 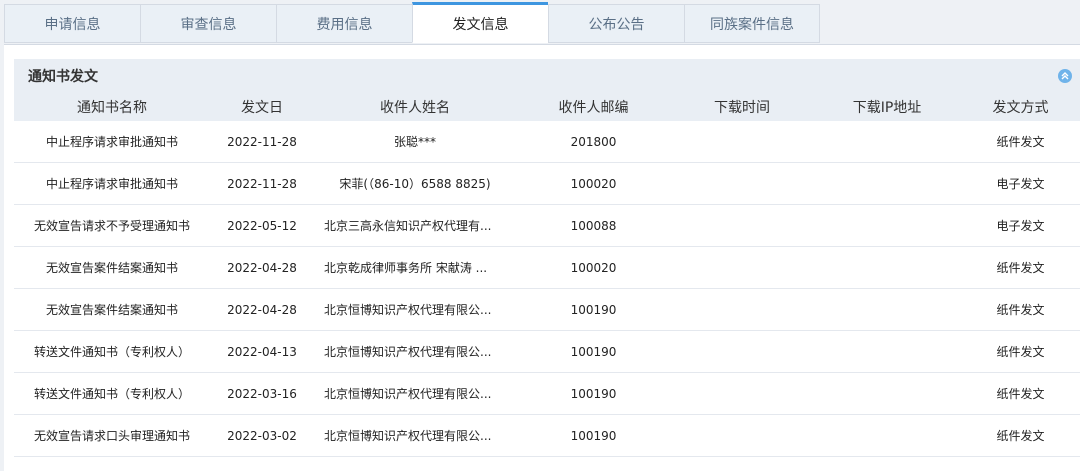 I want to click on tab-family-case-info: 同族案件信息, so click(x=752, y=23).